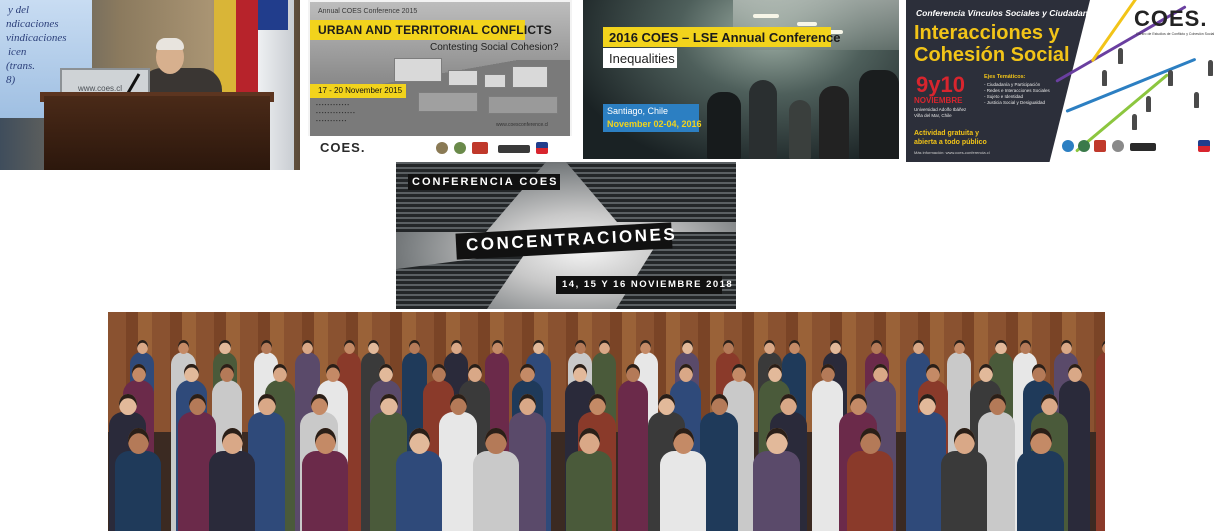 The width and height of the screenshot is (1224, 531). What do you see at coordinates (1100, 146) in the screenshot?
I see `udp-logo-icon` at bounding box center [1100, 146].